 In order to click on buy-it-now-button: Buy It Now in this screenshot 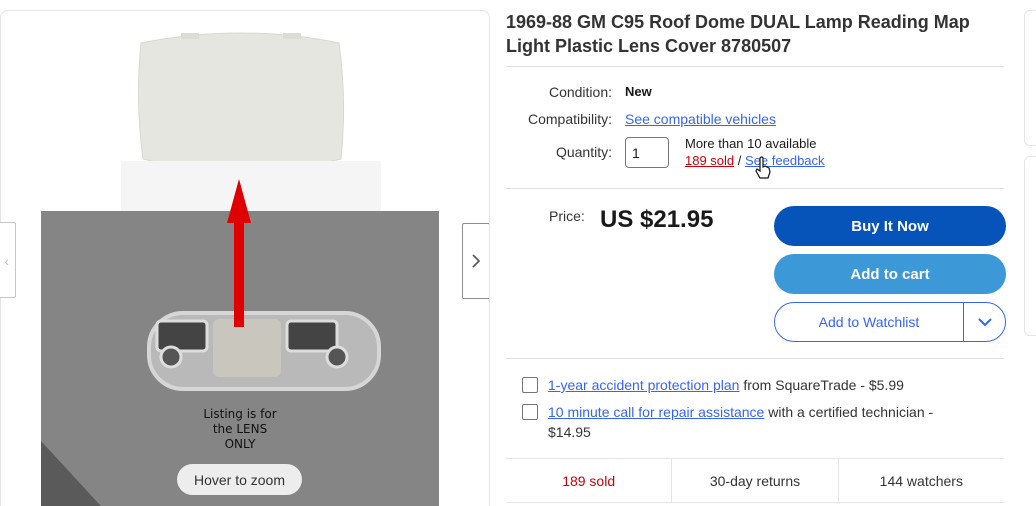, I will do `click(890, 226)`.